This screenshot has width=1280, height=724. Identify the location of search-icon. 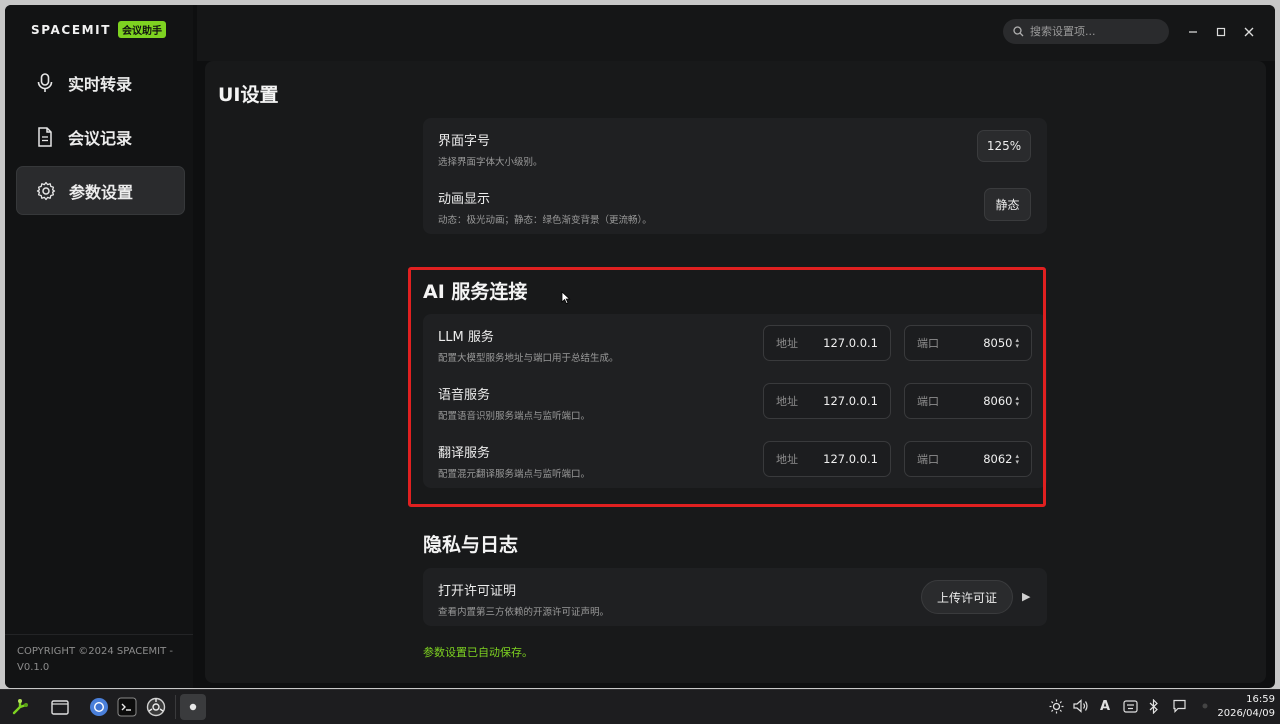
(1018, 31).